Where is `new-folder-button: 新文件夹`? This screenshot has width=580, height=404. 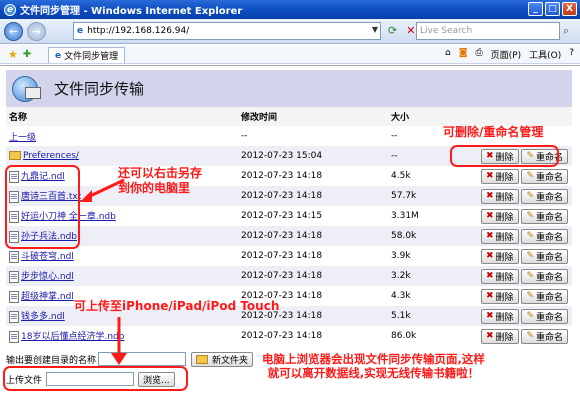
new-folder-button: 新文件夹 is located at coordinates (222, 359).